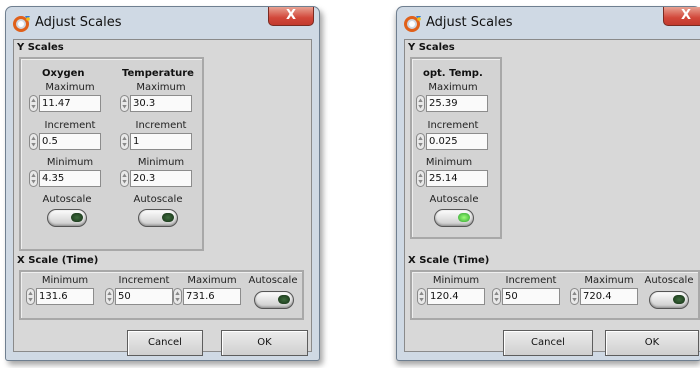 The width and height of the screenshot is (700, 368). Describe the element at coordinates (67, 218) in the screenshot. I see `oxygen-autoscale-toggle` at that location.